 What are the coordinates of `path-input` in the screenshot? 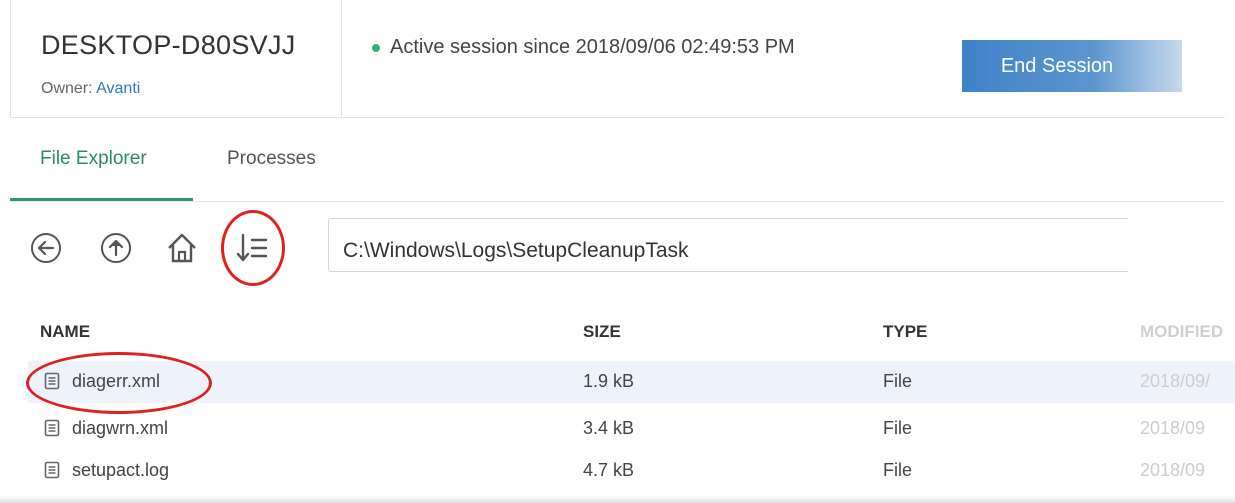 It's located at (728, 245).